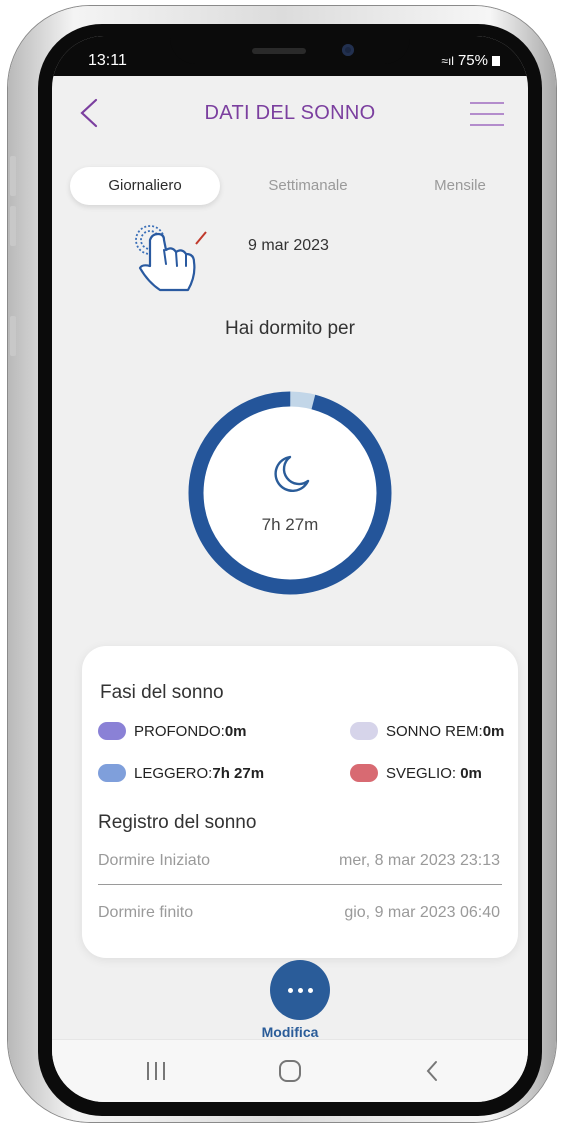 This screenshot has width=564, height=1128. I want to click on period-tabs: Giornaliero Settimanale Mensile, so click(292, 186).